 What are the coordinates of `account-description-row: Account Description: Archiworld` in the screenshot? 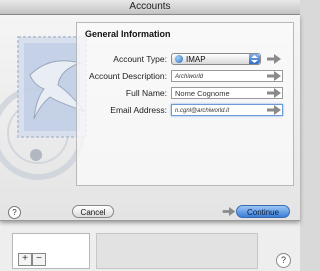 It's located at (185, 77).